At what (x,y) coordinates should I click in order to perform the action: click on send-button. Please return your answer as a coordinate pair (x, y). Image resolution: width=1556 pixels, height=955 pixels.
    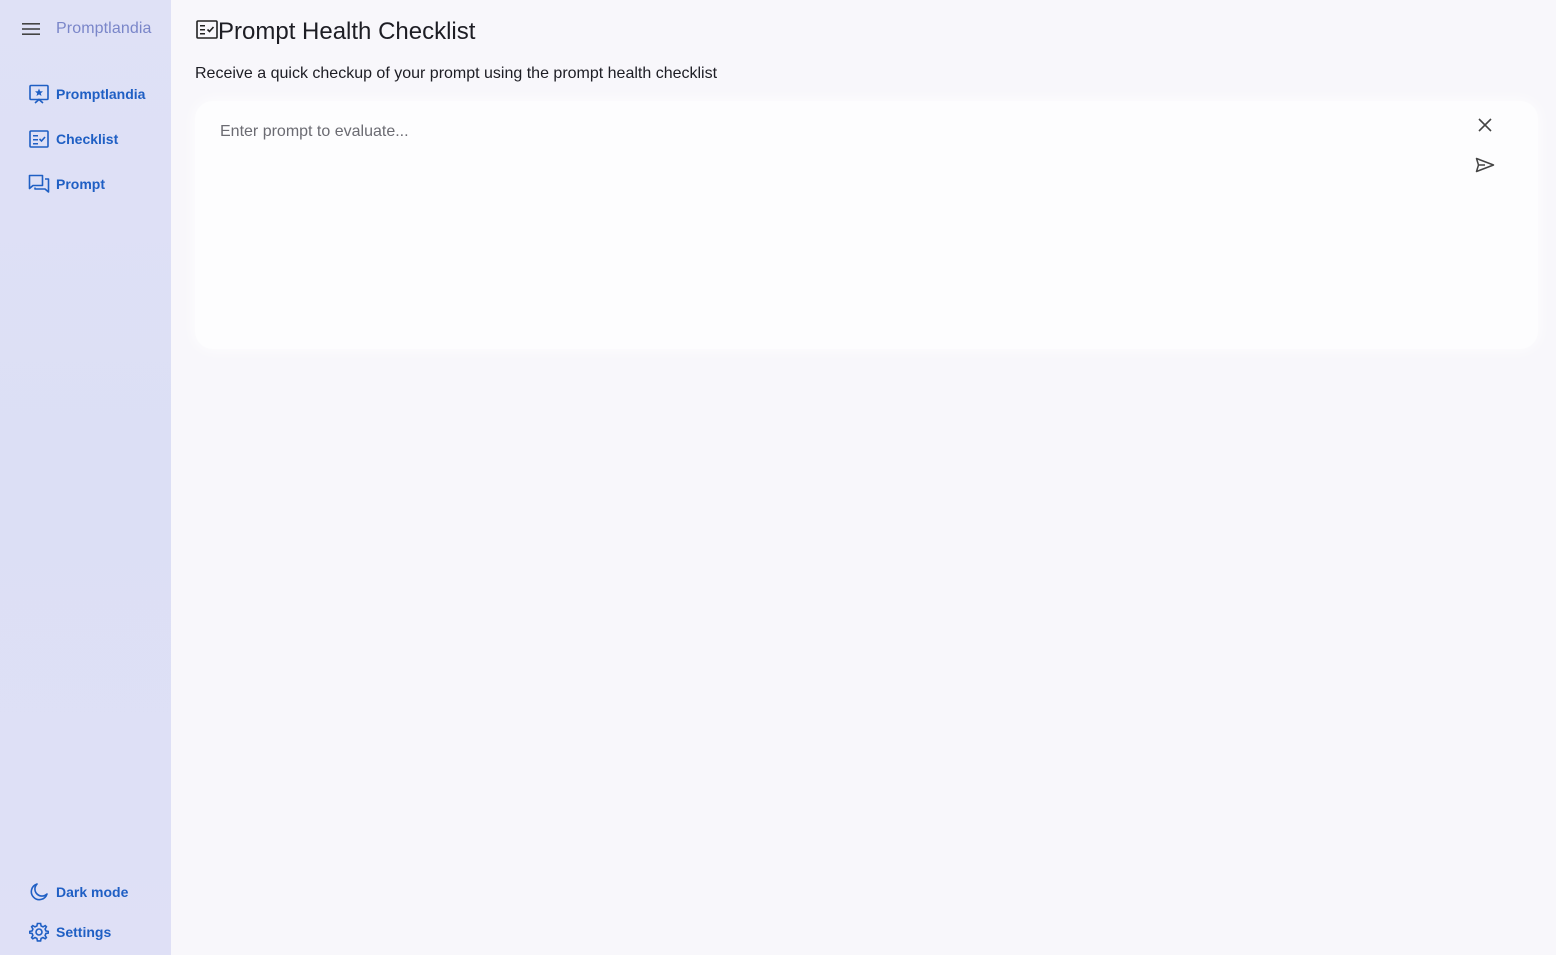
    Looking at the image, I should click on (1485, 167).